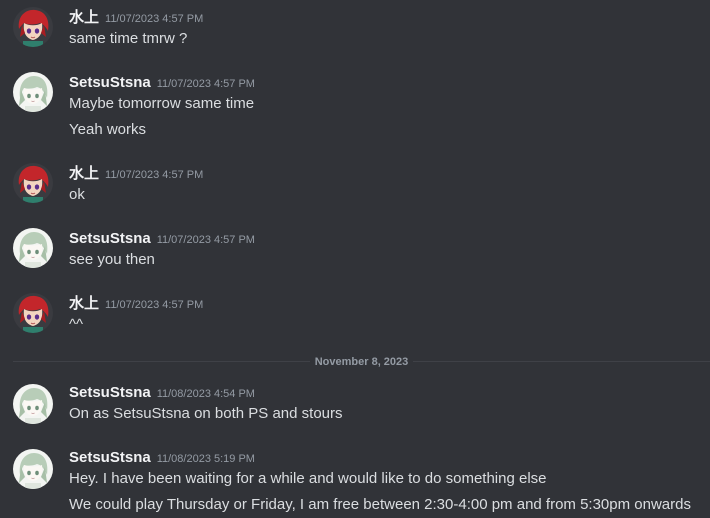  I want to click on message-timestamp: 11/08/2023 5:19 PM, so click(205, 459).